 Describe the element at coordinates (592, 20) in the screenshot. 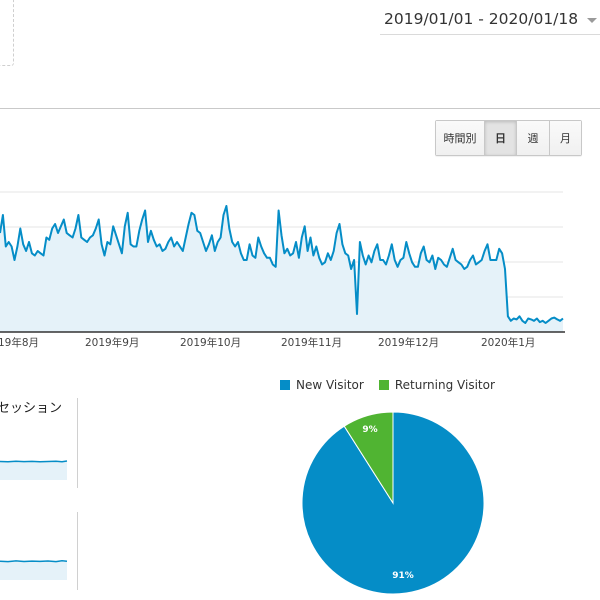

I see `chevron-down-icon` at that location.